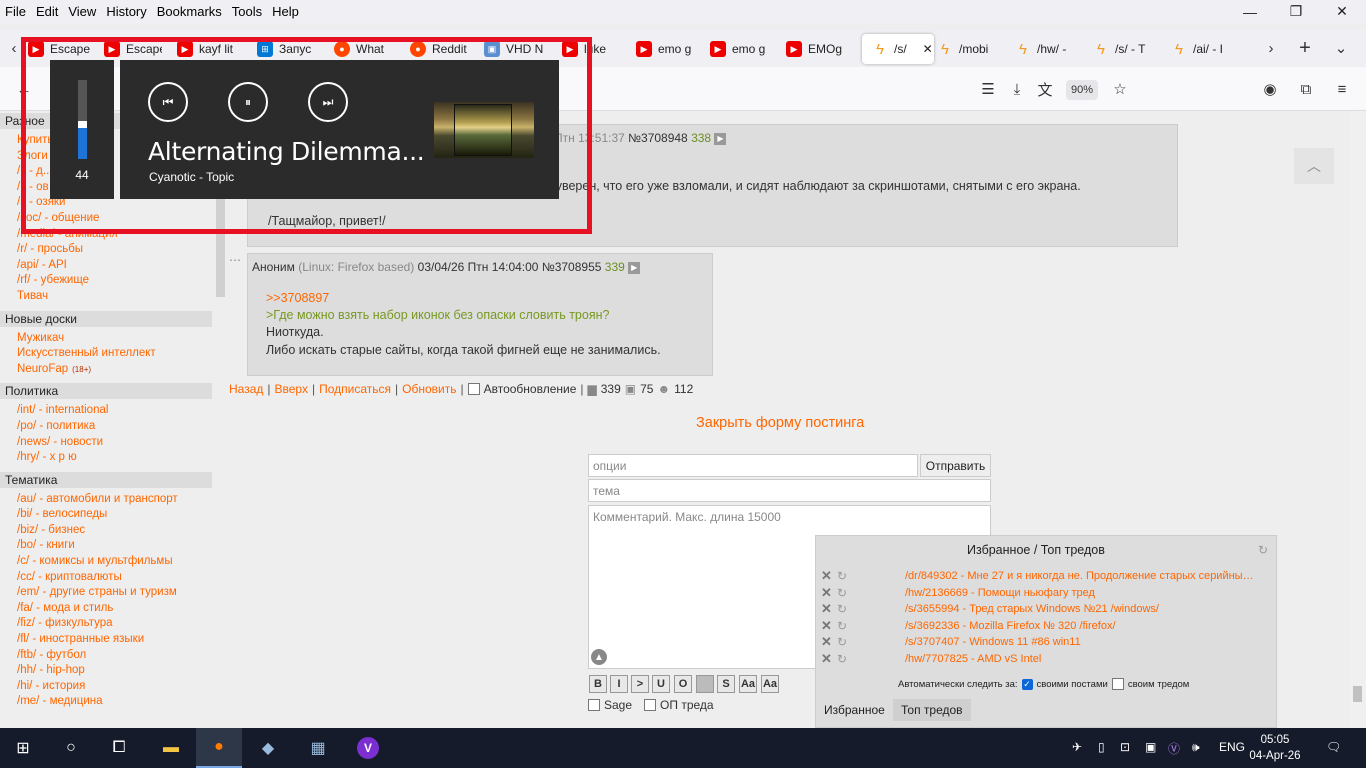 The width and height of the screenshot is (1366, 768). What do you see at coordinates (726, 684) in the screenshot?
I see `strike-button: S` at bounding box center [726, 684].